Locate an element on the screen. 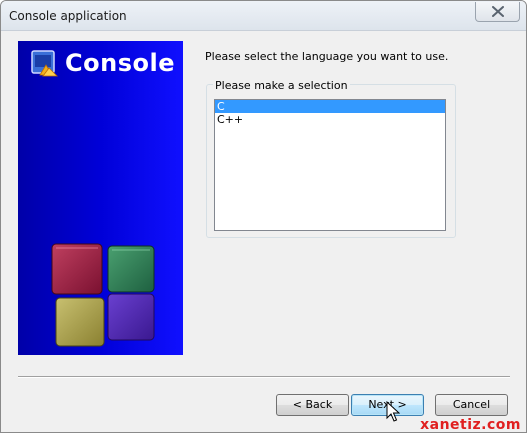 This screenshot has width=527, height=433. close-icon is located at coordinates (497, 11).